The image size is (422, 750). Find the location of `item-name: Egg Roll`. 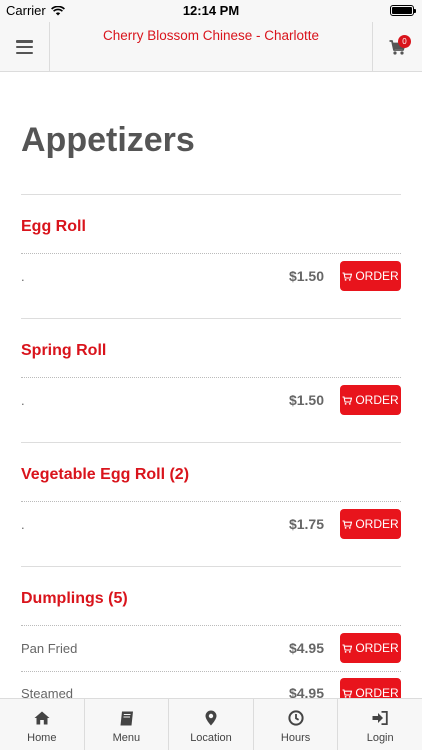

item-name: Egg Roll is located at coordinates (53, 226).